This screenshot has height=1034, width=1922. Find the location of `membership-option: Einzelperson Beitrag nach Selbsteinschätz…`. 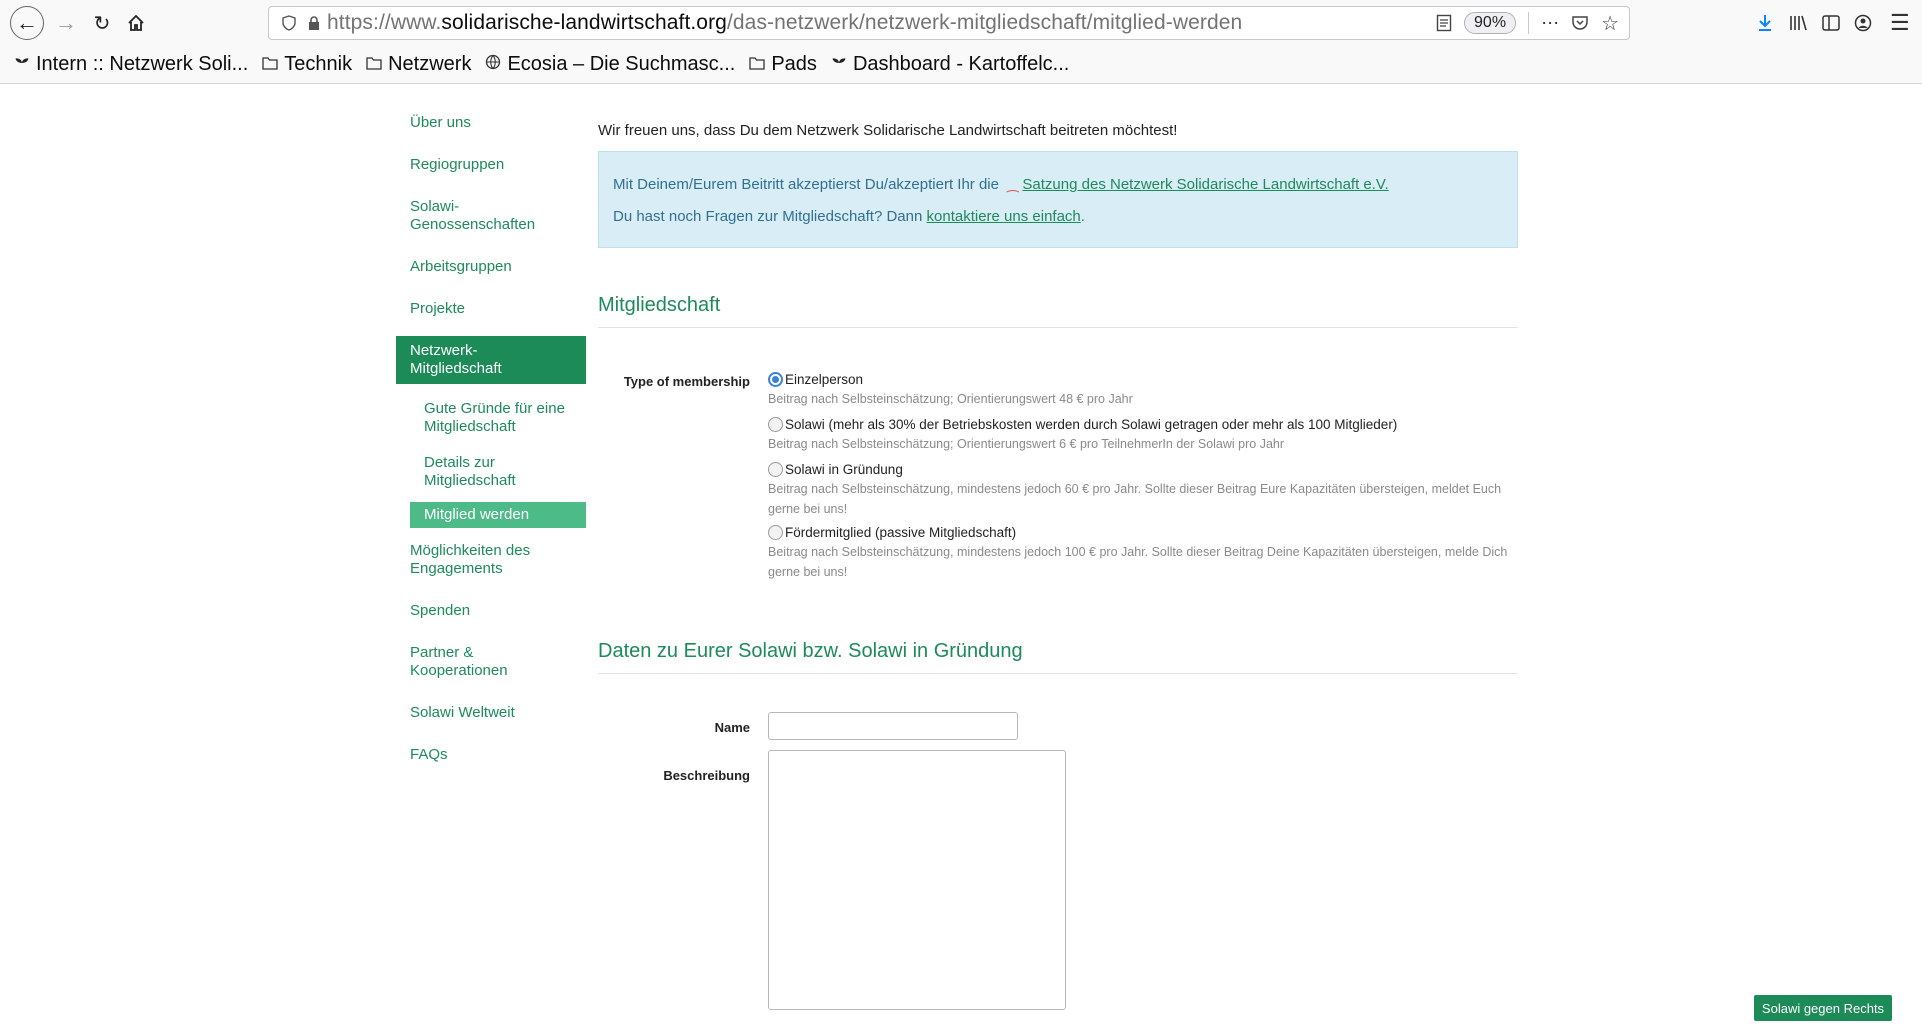

membership-option: Einzelperson Beitrag nach Selbsteinschätz… is located at coordinates (1138, 390).